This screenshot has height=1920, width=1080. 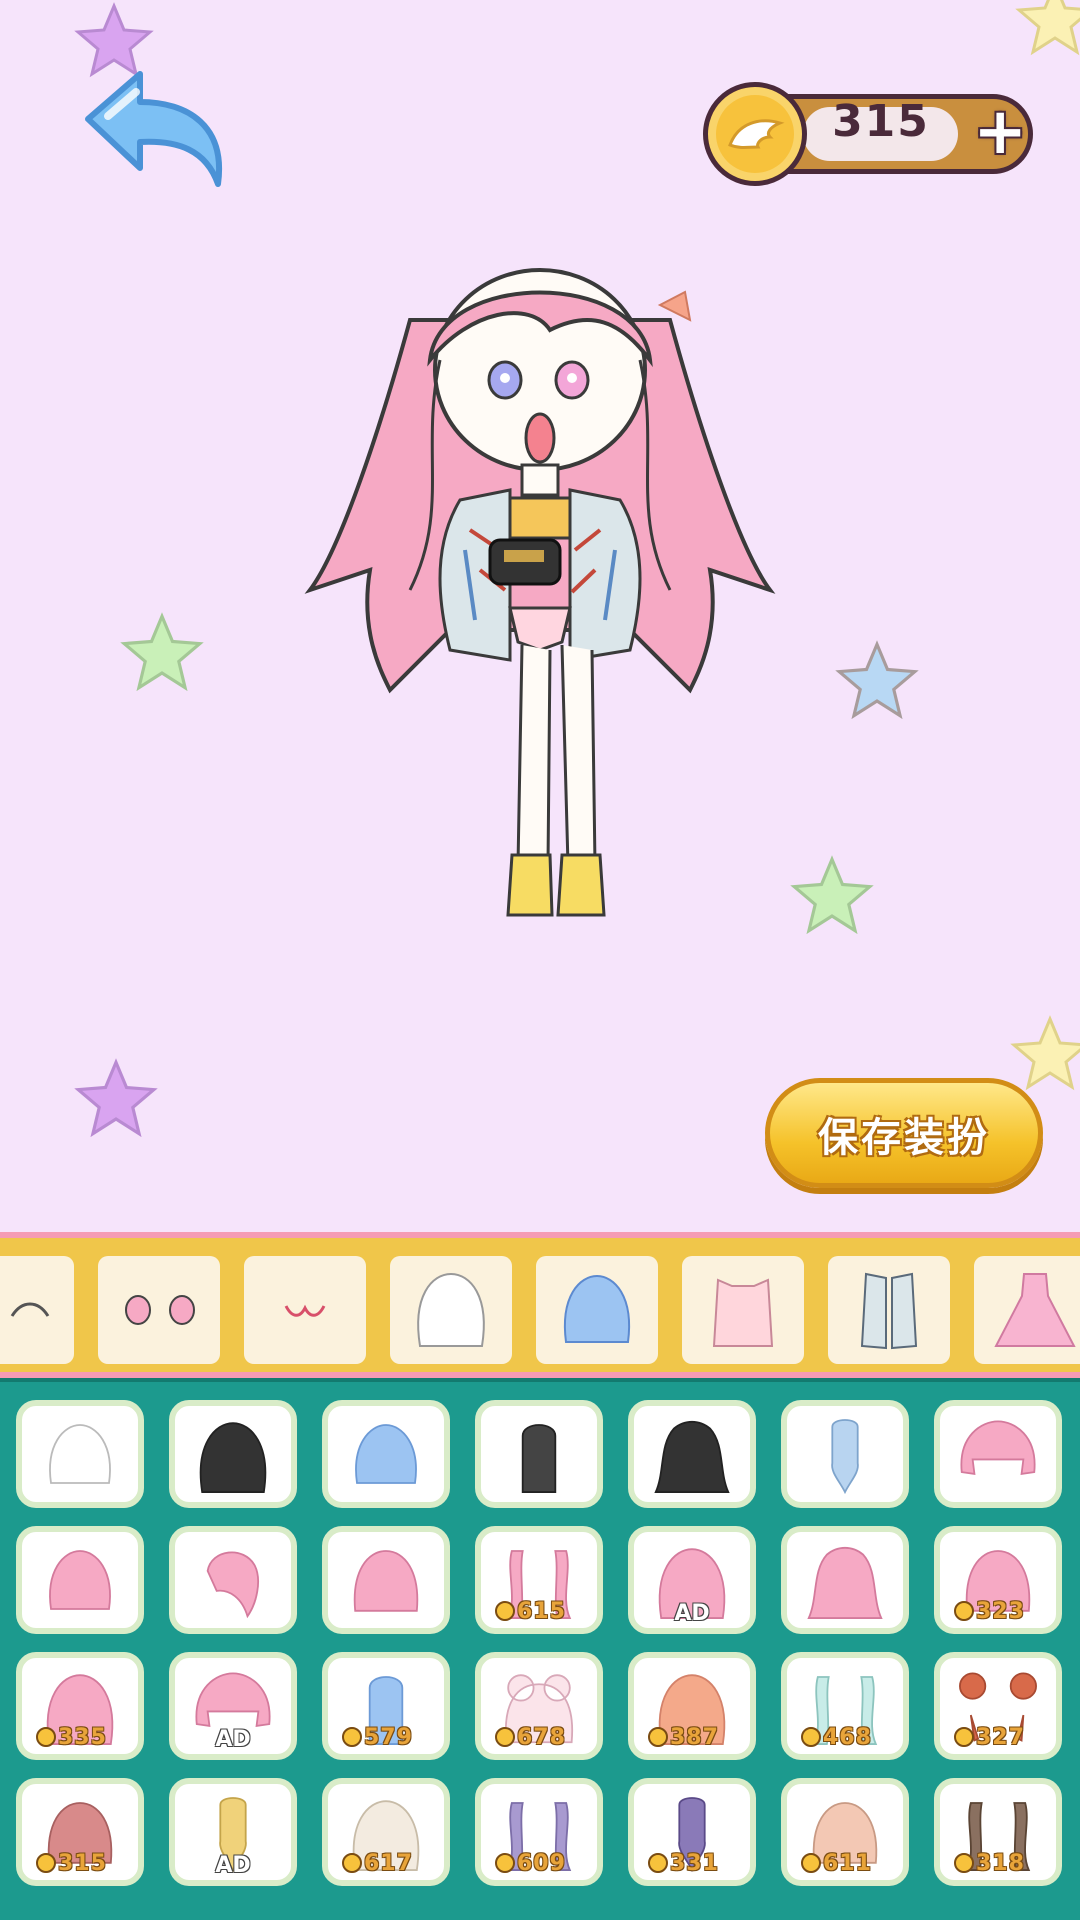 I want to click on jacket-icon, so click(x=889, y=1311).